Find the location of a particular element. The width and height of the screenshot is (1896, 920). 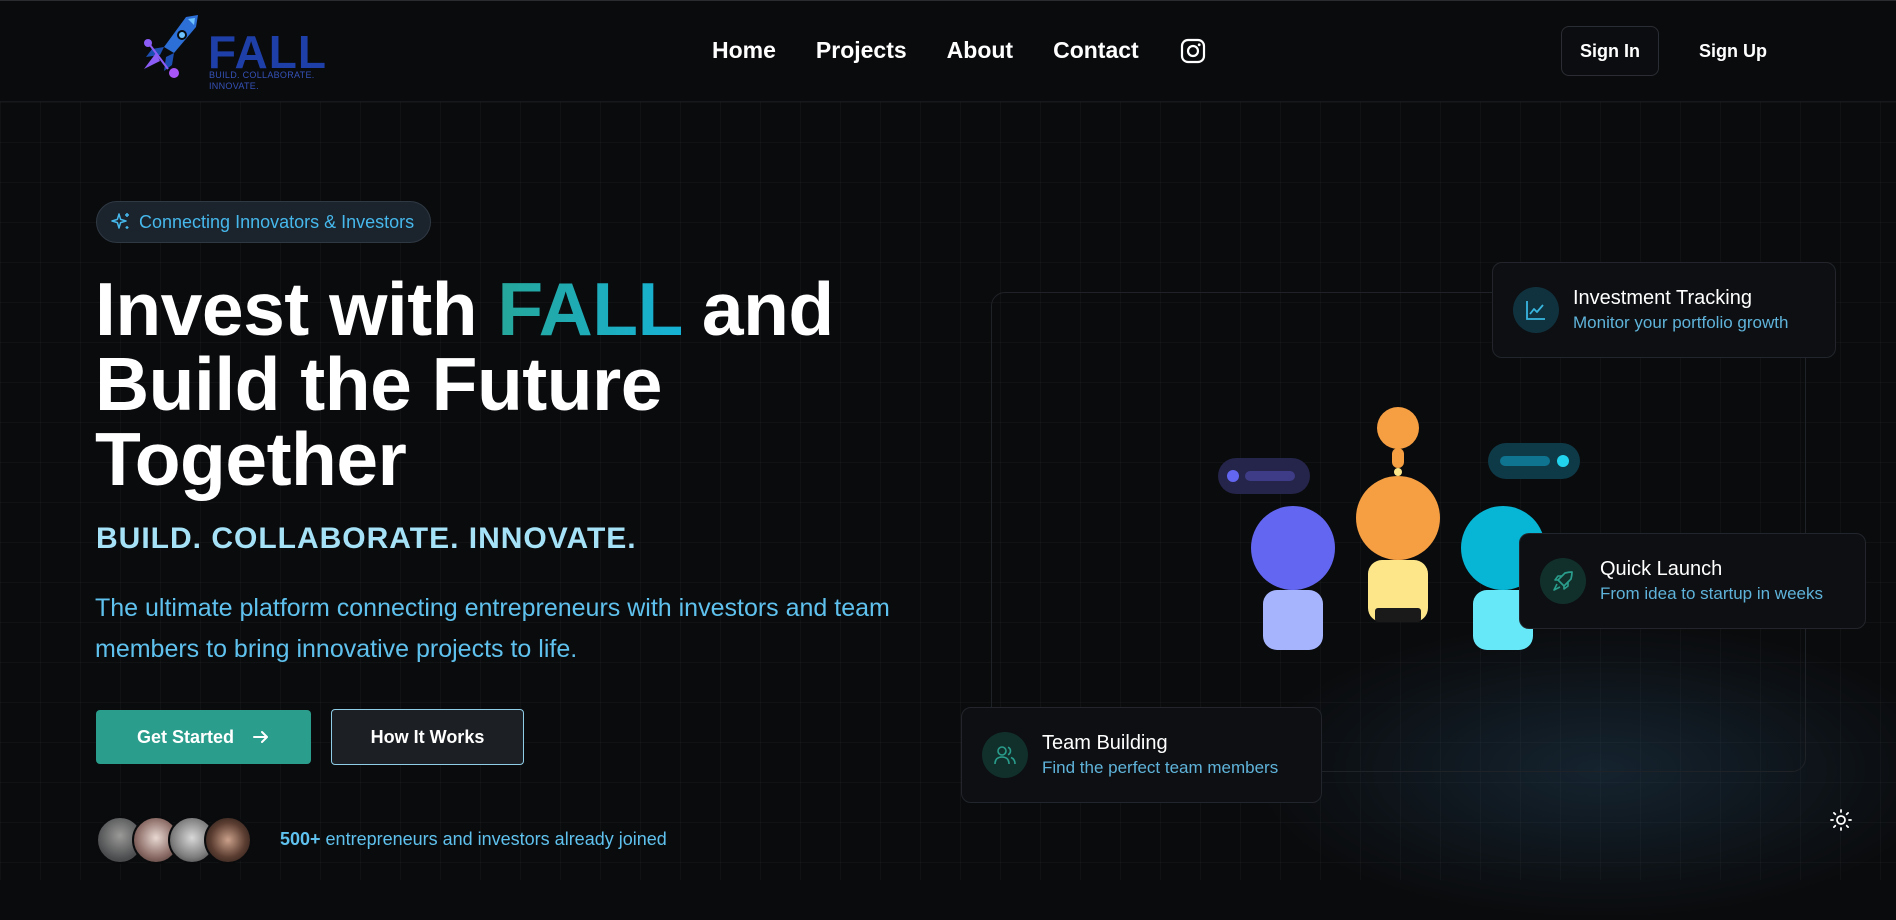

users-icon is located at coordinates (1005, 755).